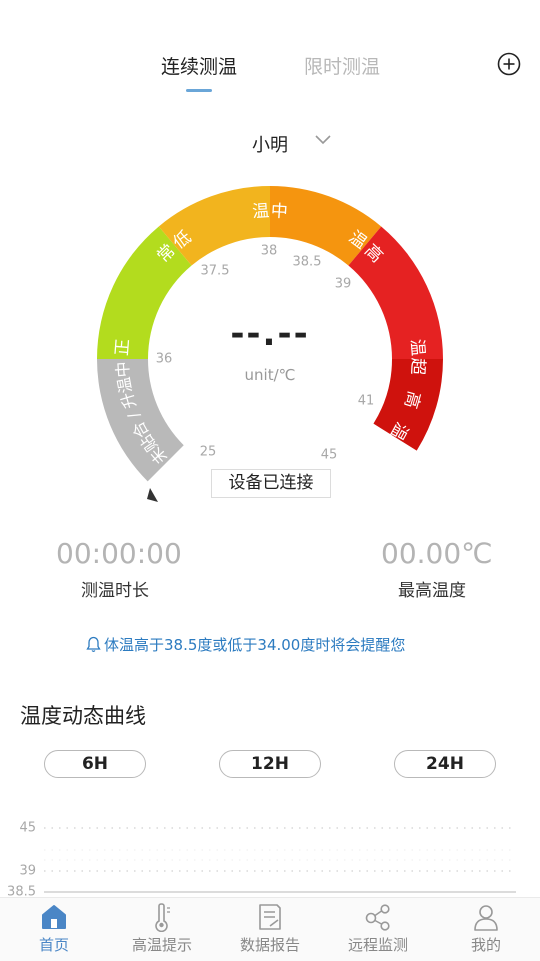  Describe the element at coordinates (161, 945) in the screenshot. I see `nav-high-temp-label: 高温提示` at that location.